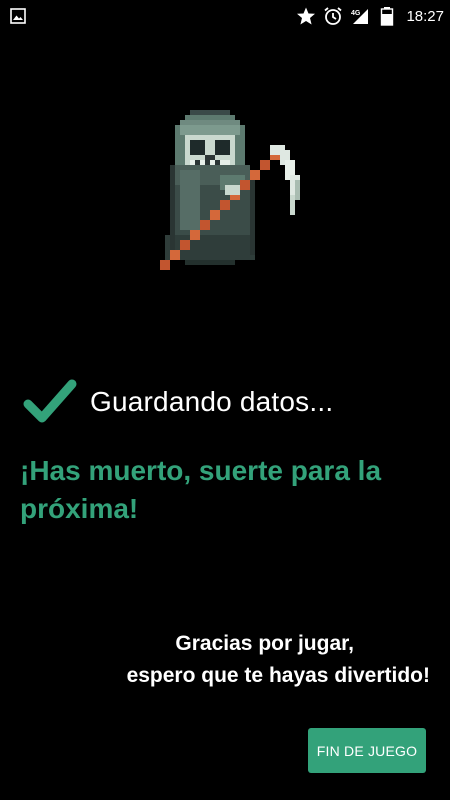  I want to click on thanks-line-2: espero que te hayas divertido!, so click(278, 675).